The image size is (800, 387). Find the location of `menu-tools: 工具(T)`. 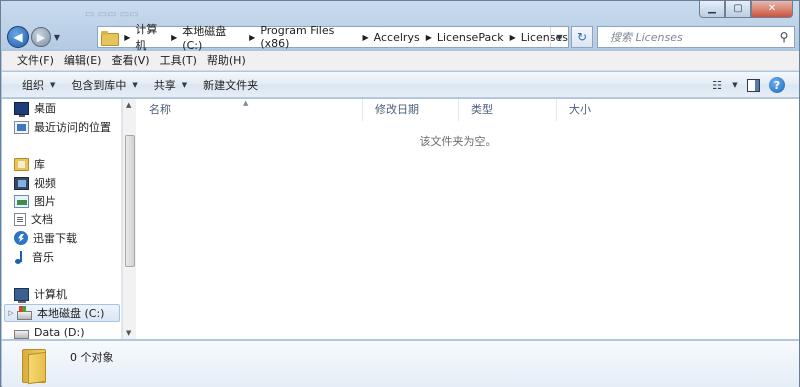

menu-tools: 工具(T) is located at coordinates (178, 61).